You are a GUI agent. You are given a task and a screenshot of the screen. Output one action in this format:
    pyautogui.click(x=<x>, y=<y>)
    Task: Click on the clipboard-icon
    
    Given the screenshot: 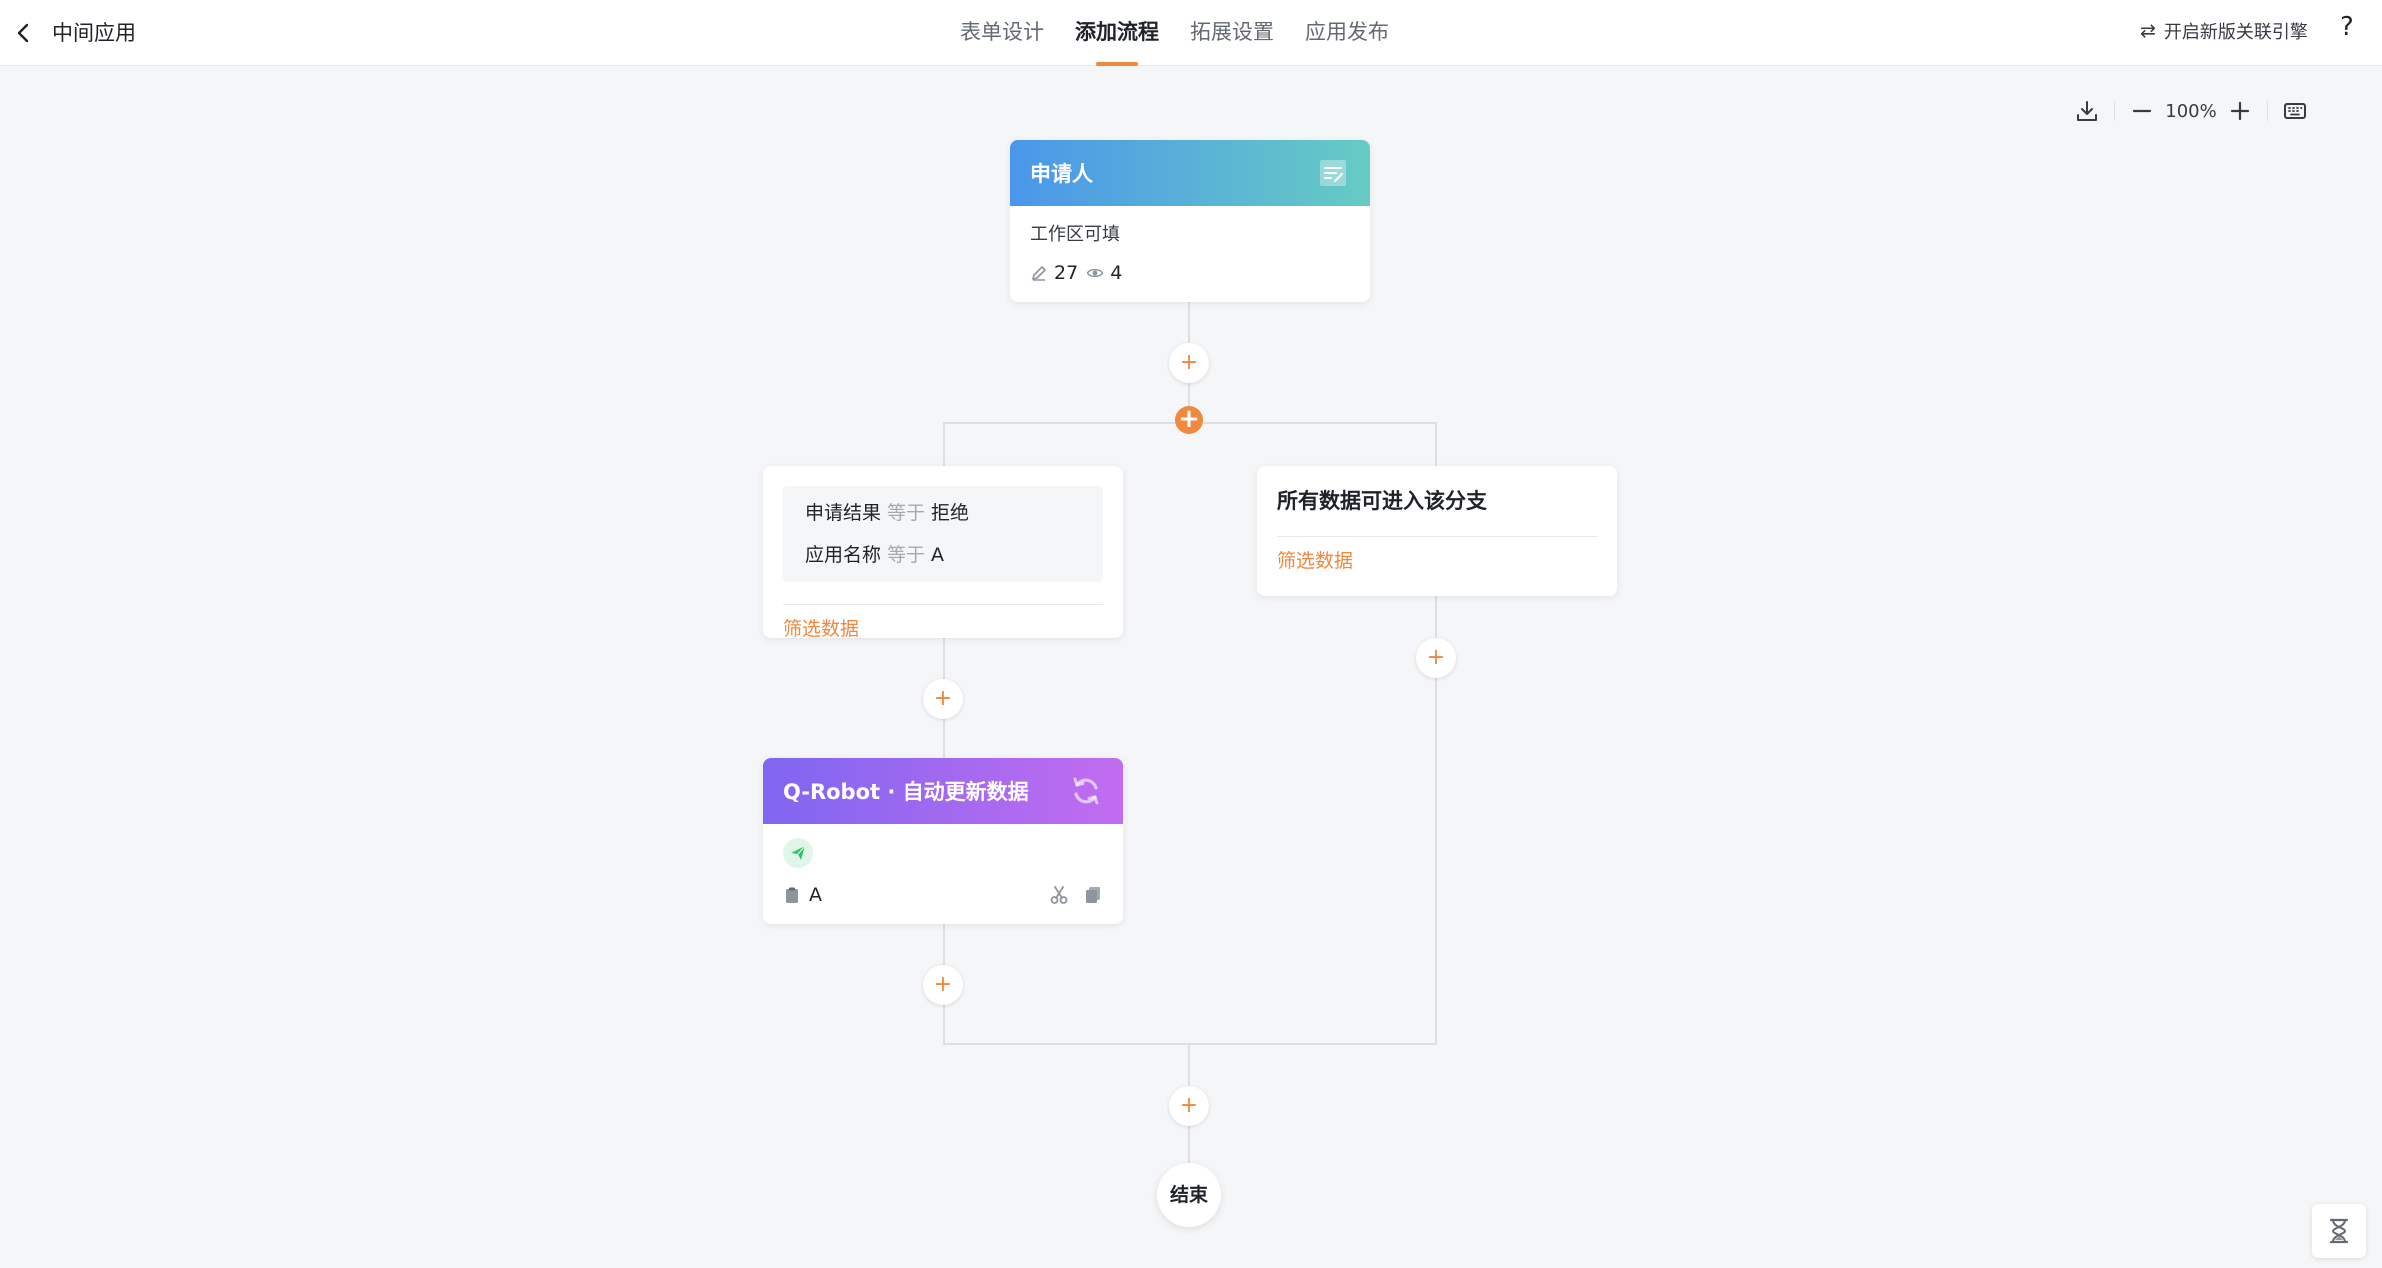 What is the action you would take?
    pyautogui.click(x=792, y=895)
    